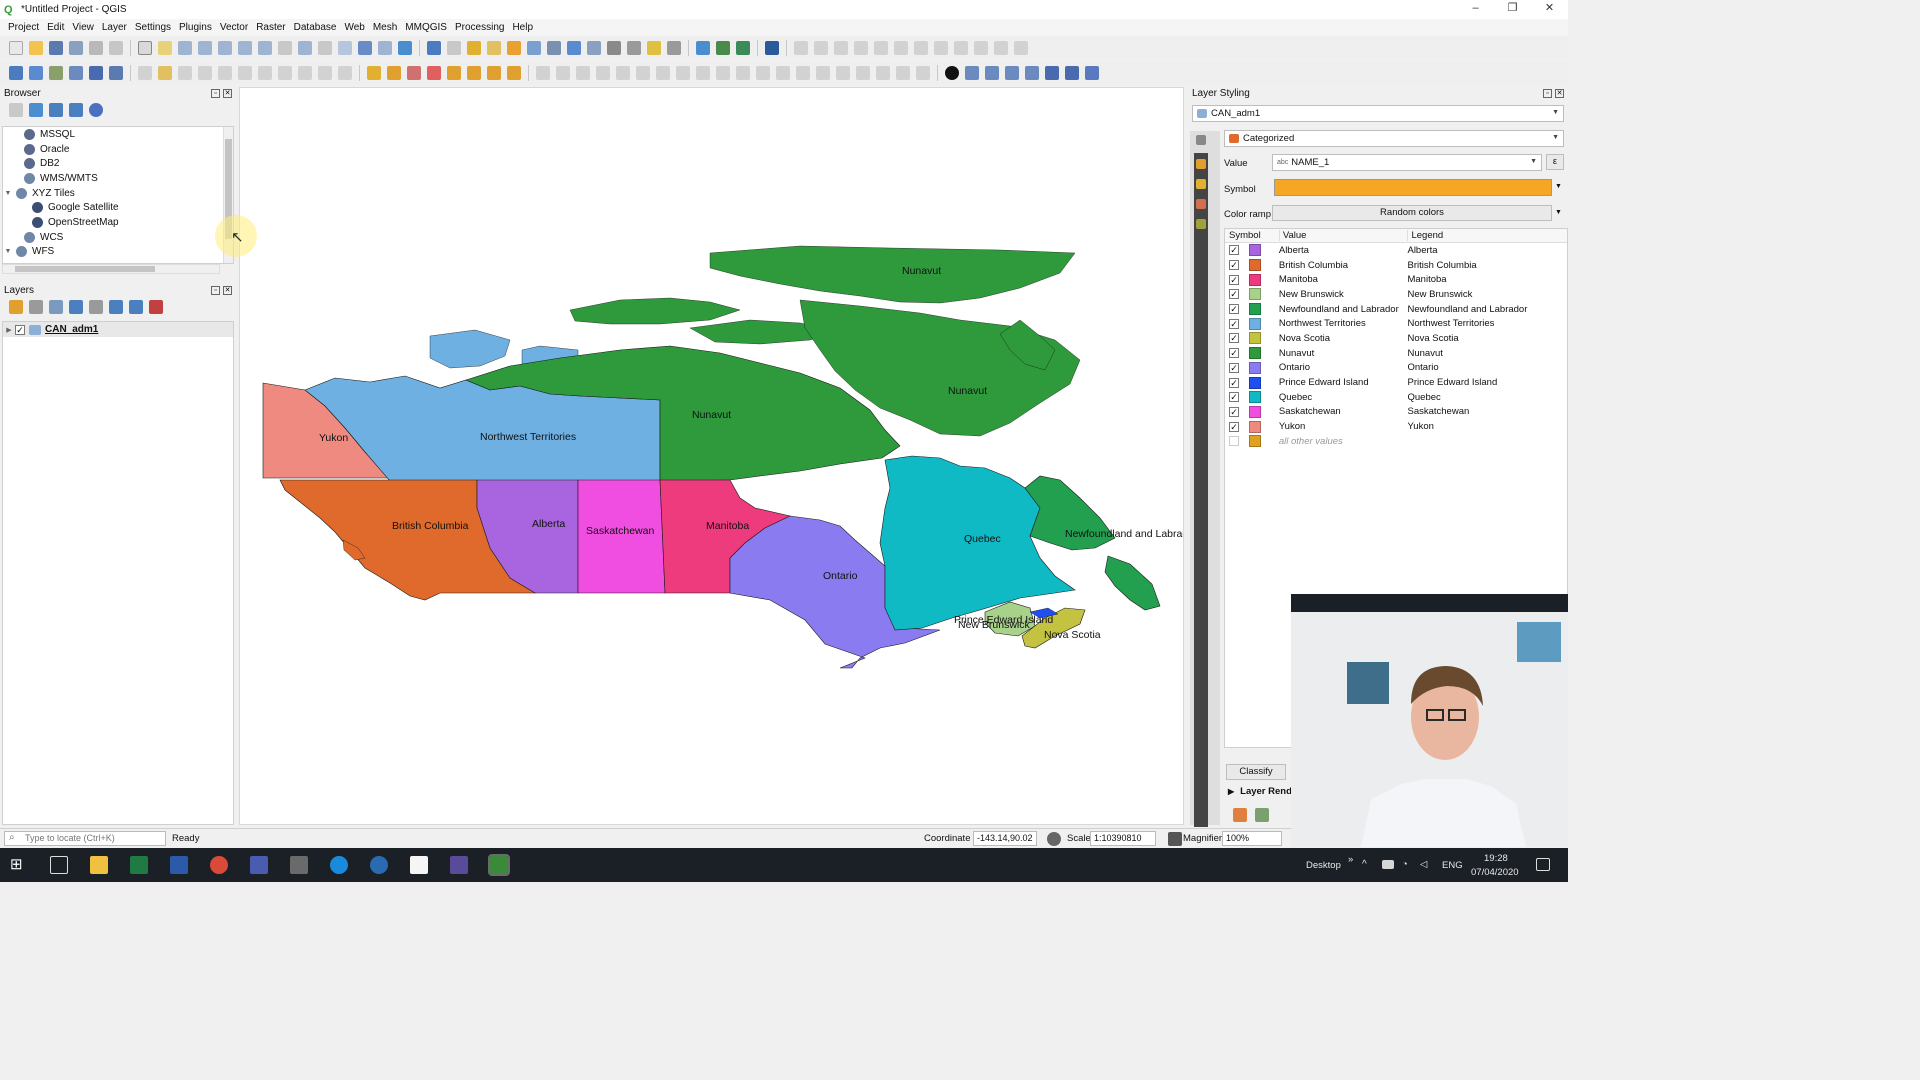  What do you see at coordinates (354, 27) in the screenshot?
I see `menu-web: Web` at bounding box center [354, 27].